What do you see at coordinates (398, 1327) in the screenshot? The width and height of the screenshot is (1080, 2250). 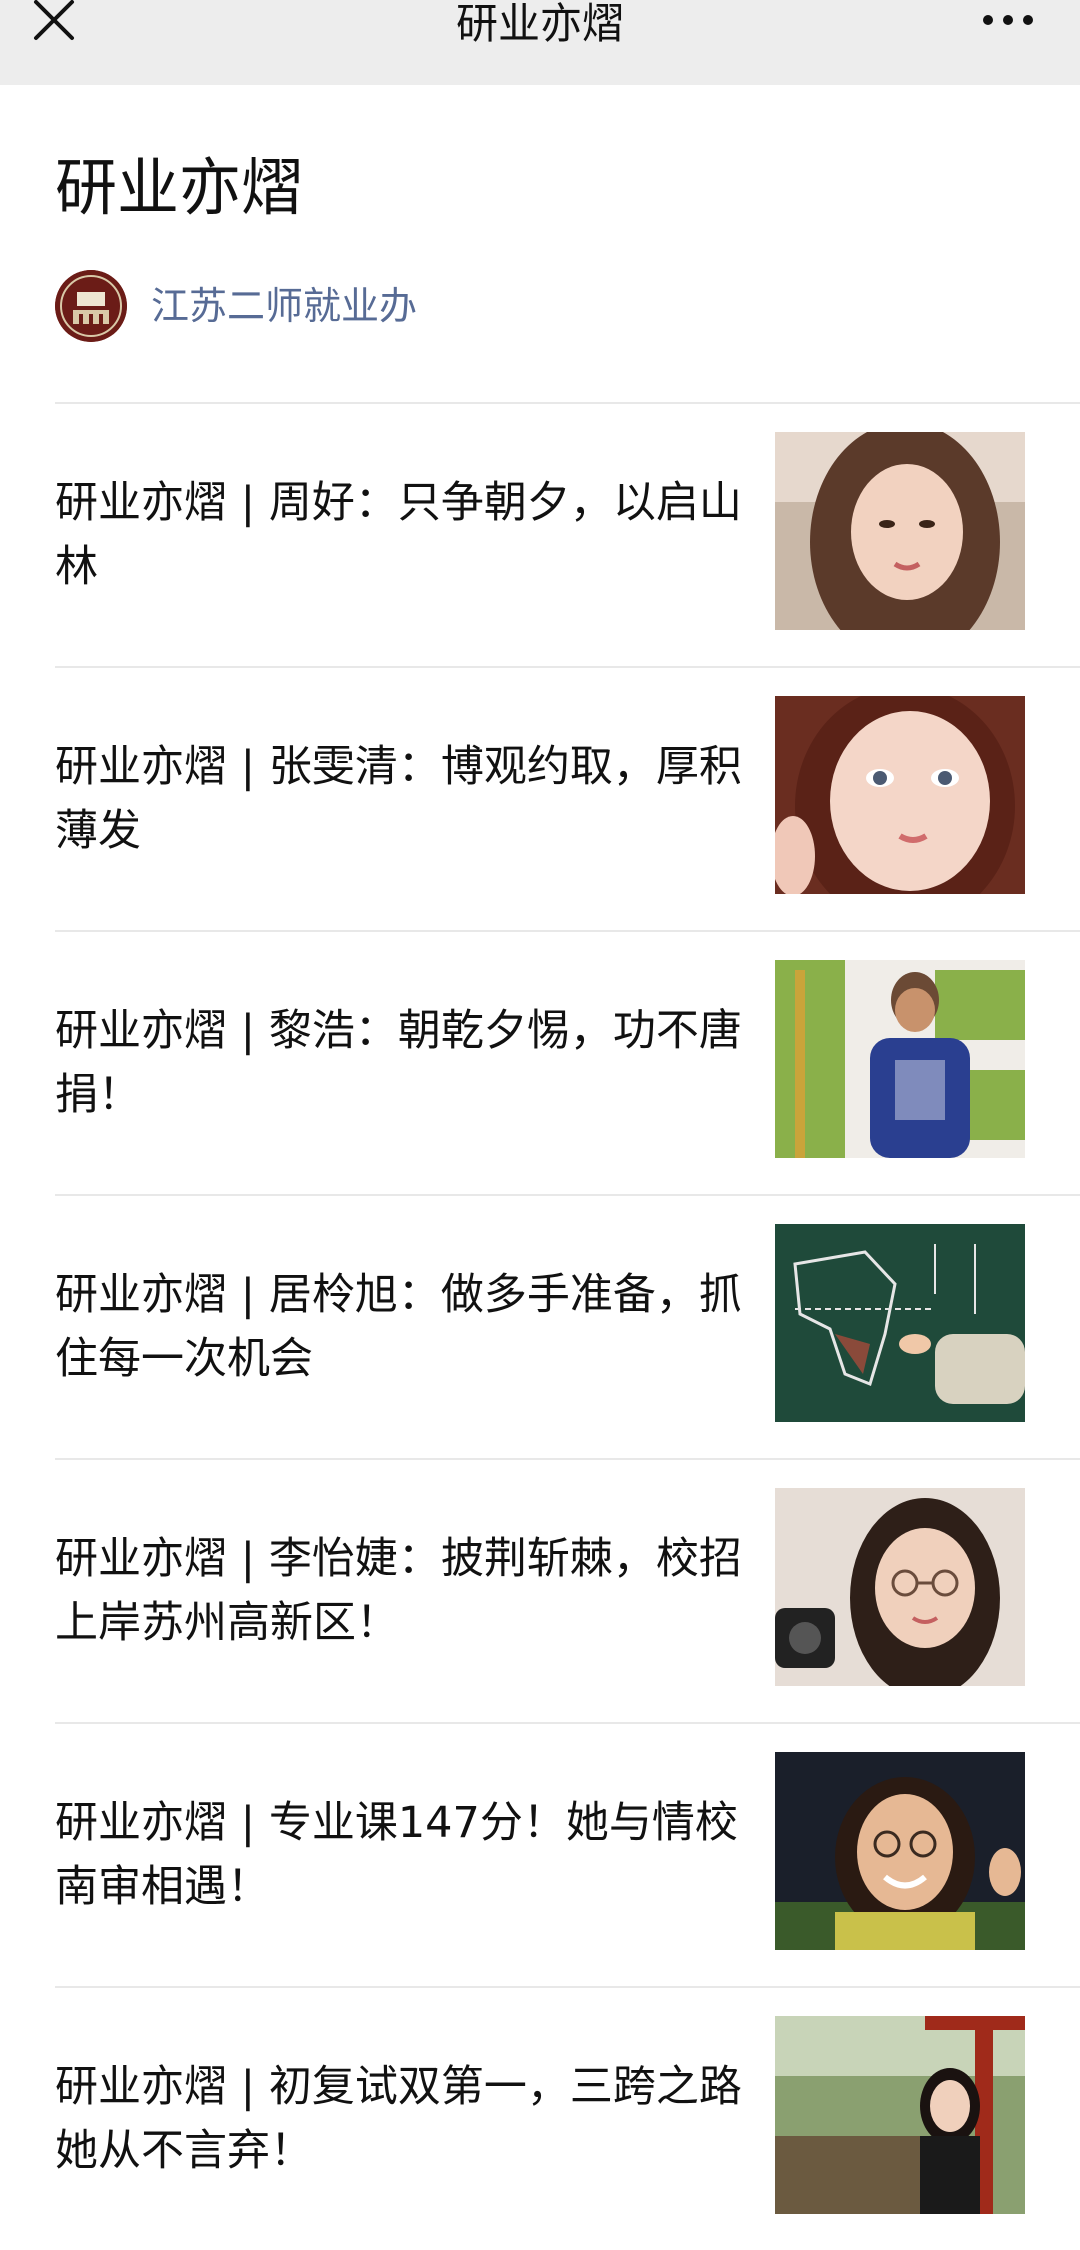 I see `article-title: 研业亦熠 | 居柃旭：做多手准备，抓住每一次机会` at bounding box center [398, 1327].